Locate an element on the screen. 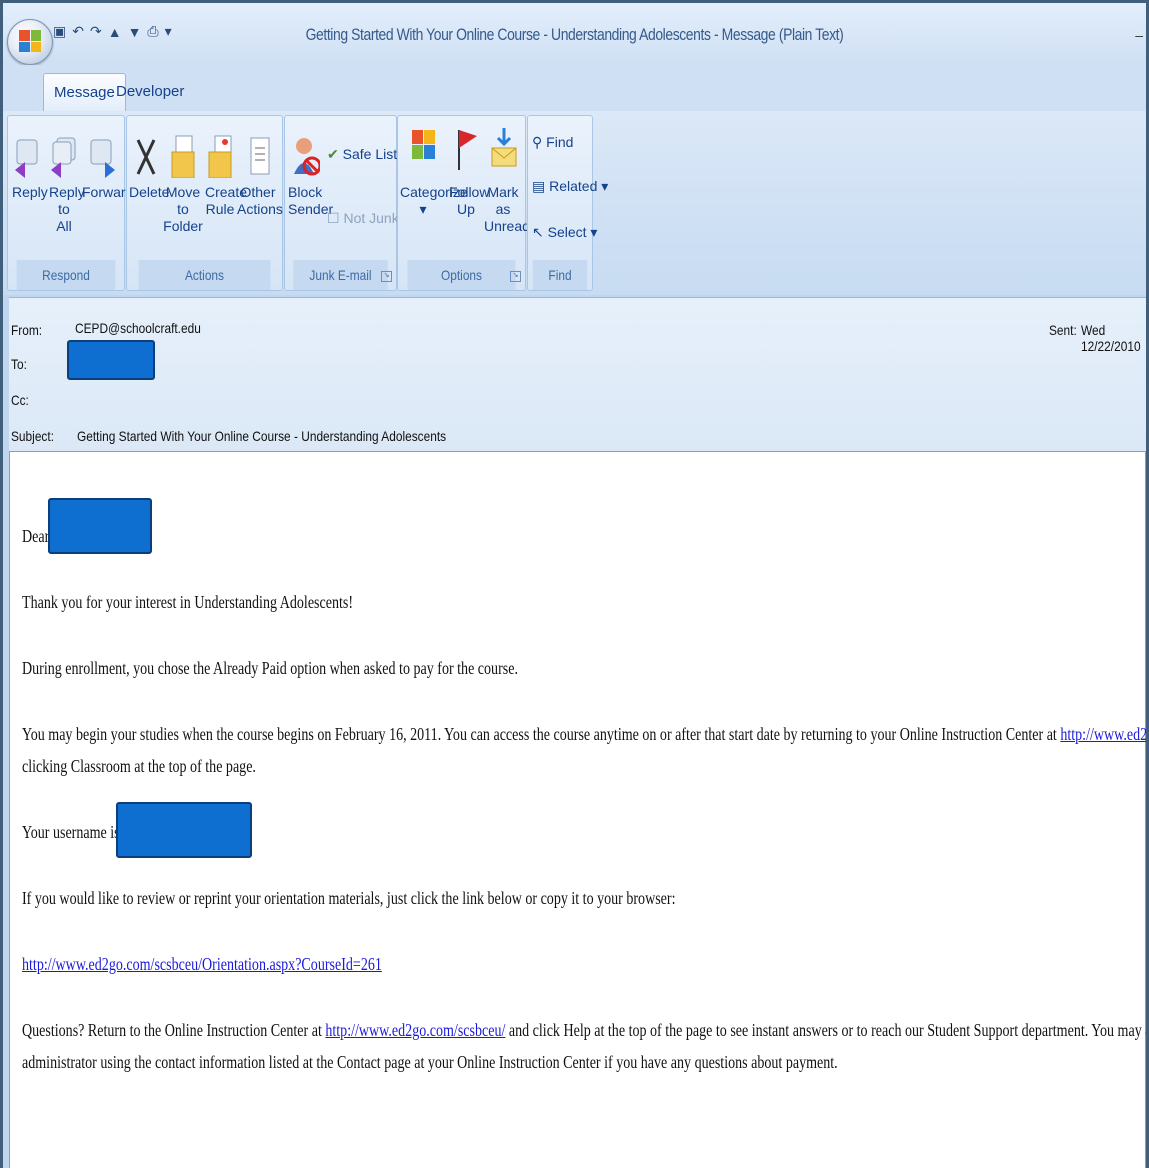 Image resolution: width=1149 pixels, height=1168 pixels. safe-lists-icon: ✔ is located at coordinates (333, 154).